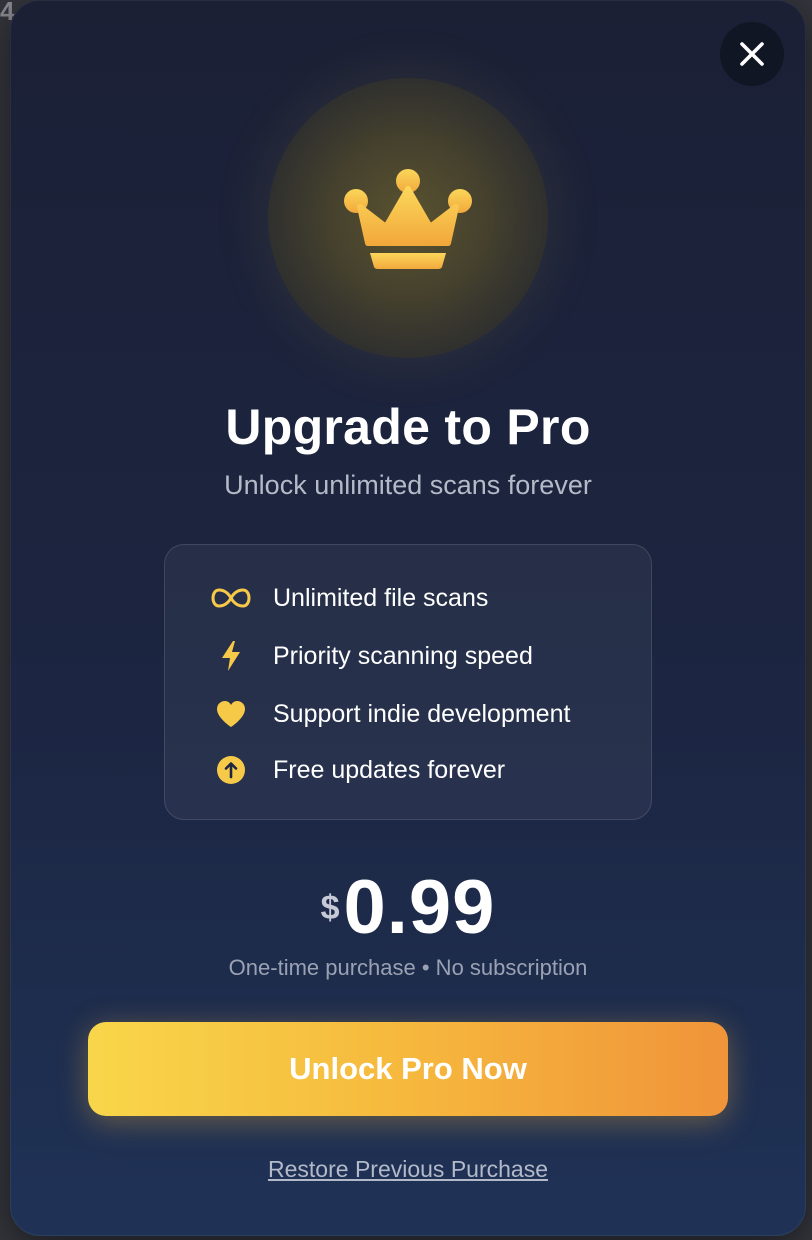  Describe the element at coordinates (231, 598) in the screenshot. I see `infinity-icon` at that location.